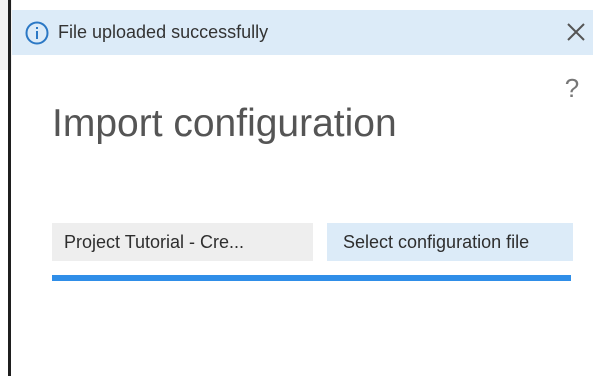  I want to click on page-title: Import configuration, so click(224, 123).